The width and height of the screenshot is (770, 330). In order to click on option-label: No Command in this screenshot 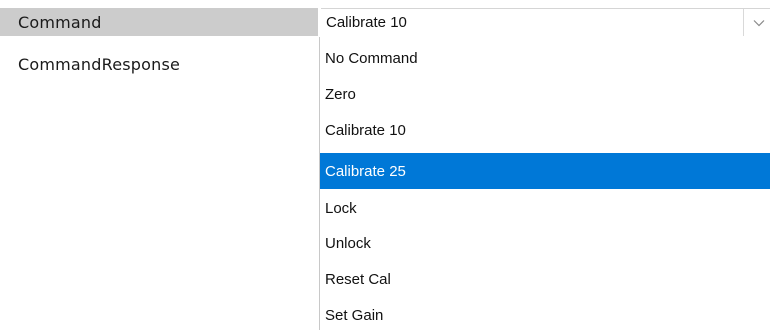, I will do `click(371, 58)`.